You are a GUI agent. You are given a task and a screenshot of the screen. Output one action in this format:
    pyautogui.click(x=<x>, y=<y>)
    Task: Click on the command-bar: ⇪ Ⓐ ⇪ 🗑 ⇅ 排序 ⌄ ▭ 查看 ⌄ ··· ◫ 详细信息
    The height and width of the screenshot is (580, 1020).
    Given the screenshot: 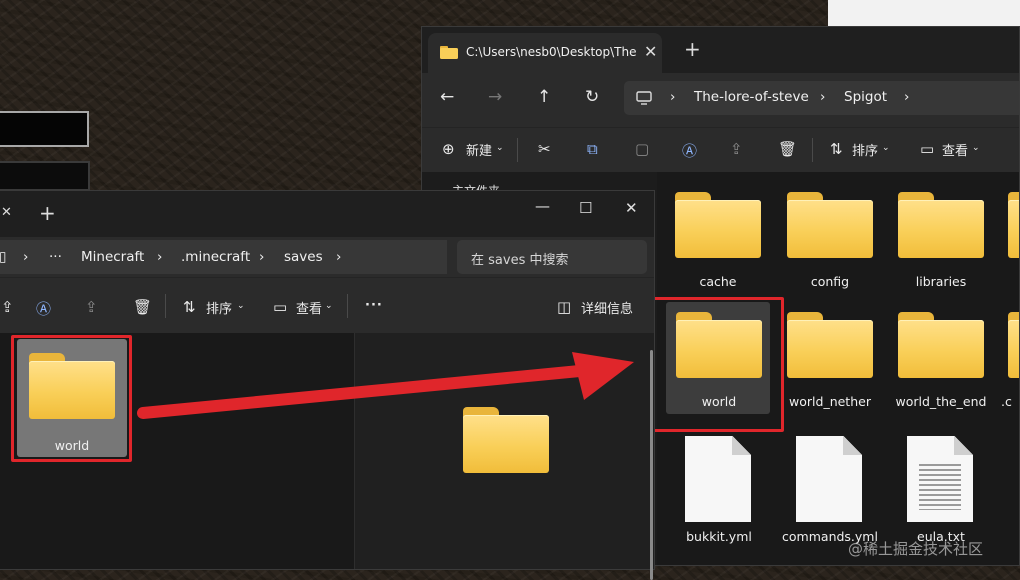 What is the action you would take?
    pyautogui.click(x=327, y=305)
    